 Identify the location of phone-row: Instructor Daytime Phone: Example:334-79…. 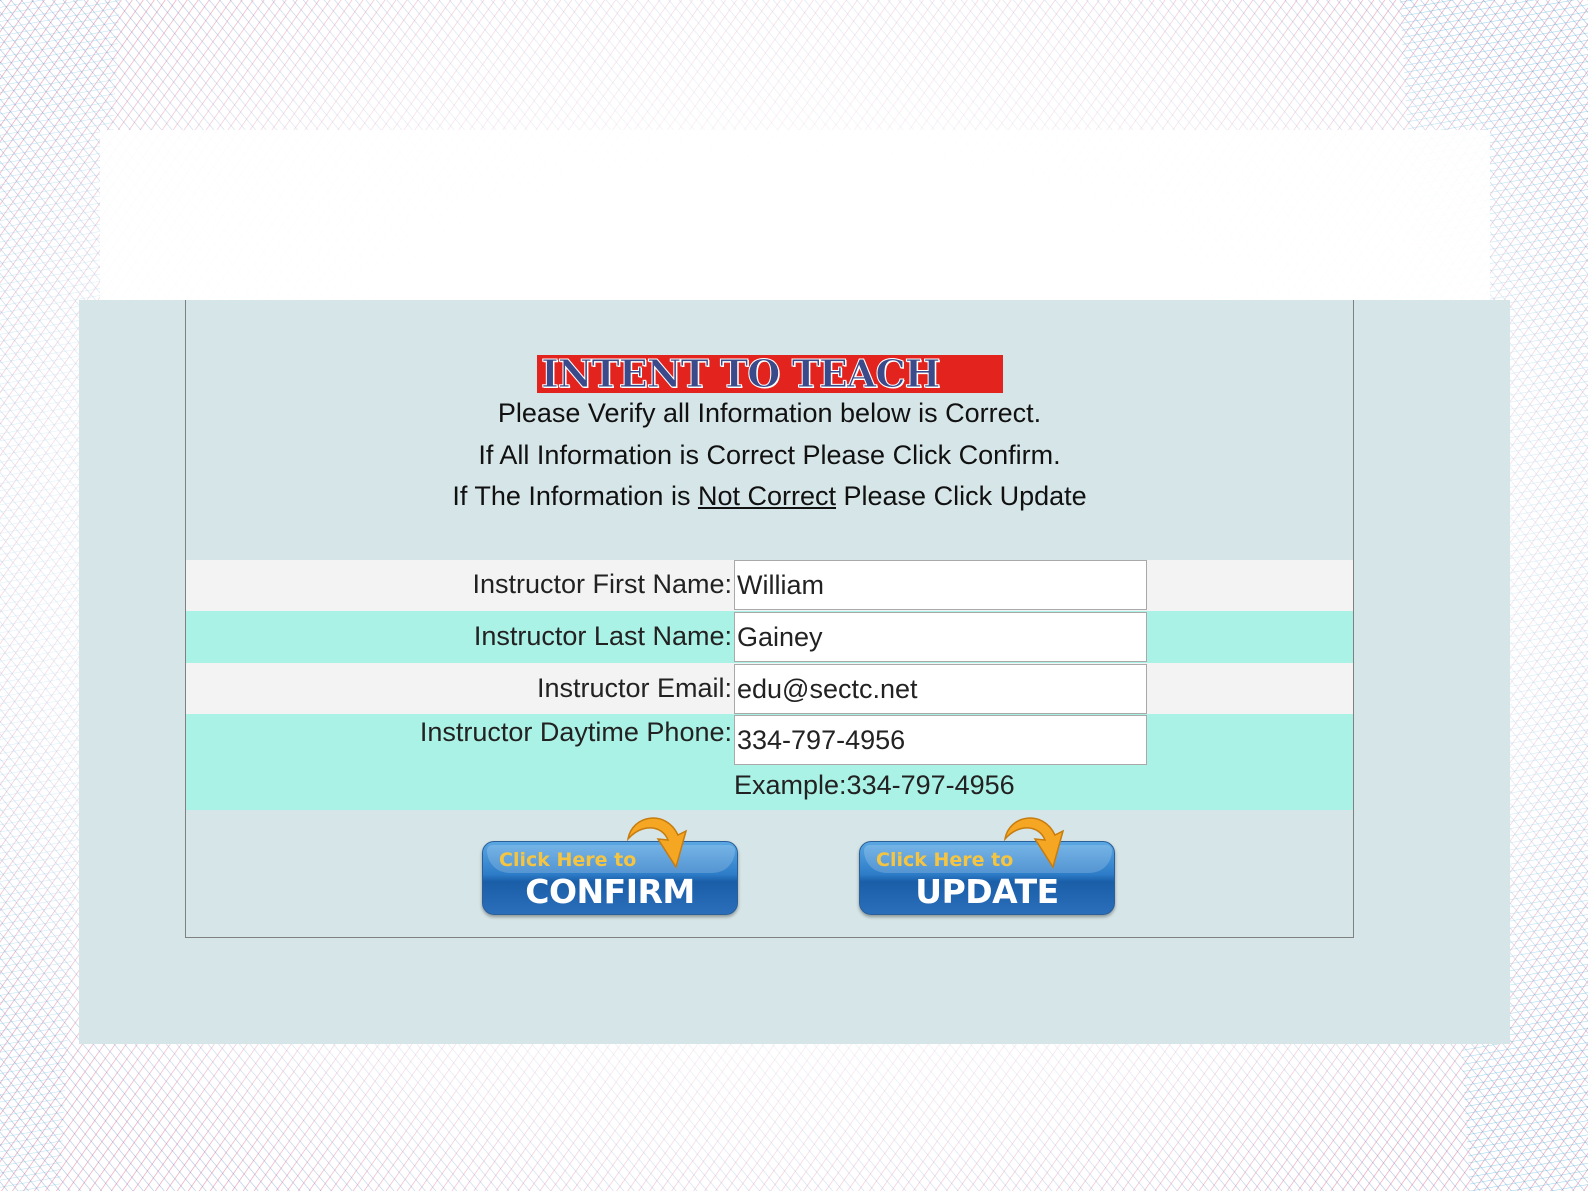
(769, 762).